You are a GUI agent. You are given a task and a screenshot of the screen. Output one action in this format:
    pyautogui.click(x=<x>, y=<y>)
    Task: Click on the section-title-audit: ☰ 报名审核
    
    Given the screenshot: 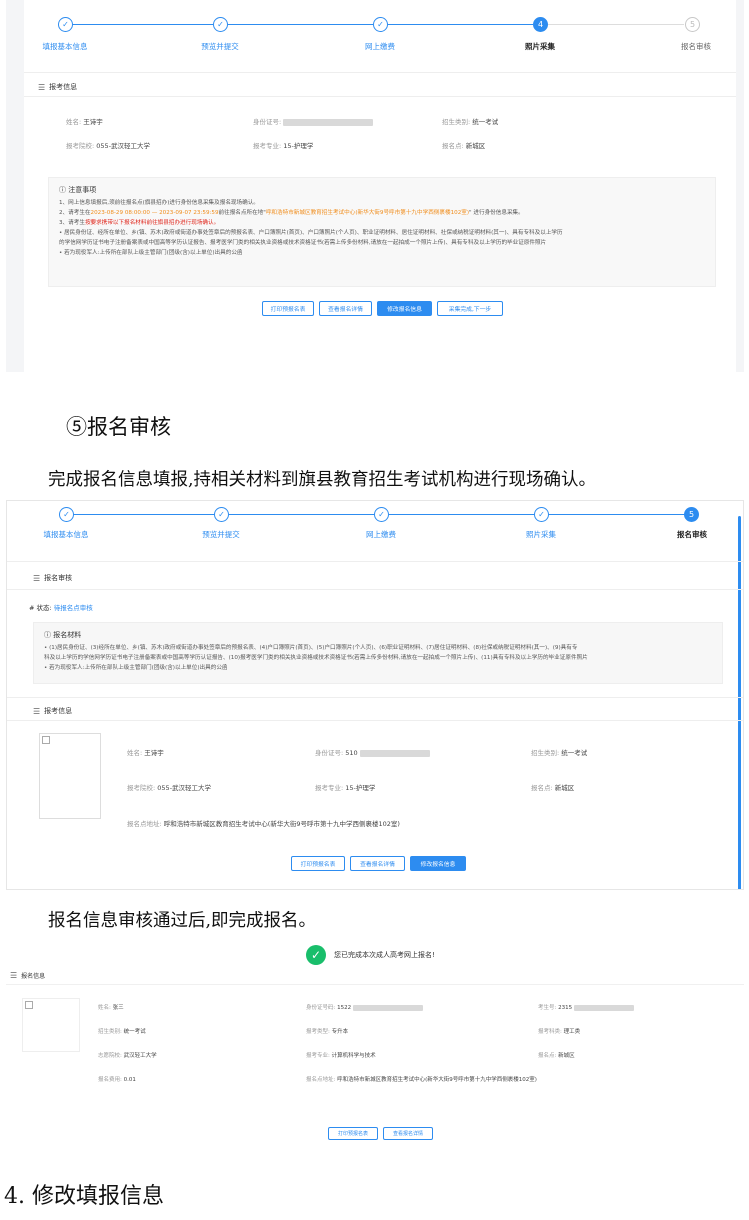 What is the action you would take?
    pyautogui.click(x=53, y=578)
    